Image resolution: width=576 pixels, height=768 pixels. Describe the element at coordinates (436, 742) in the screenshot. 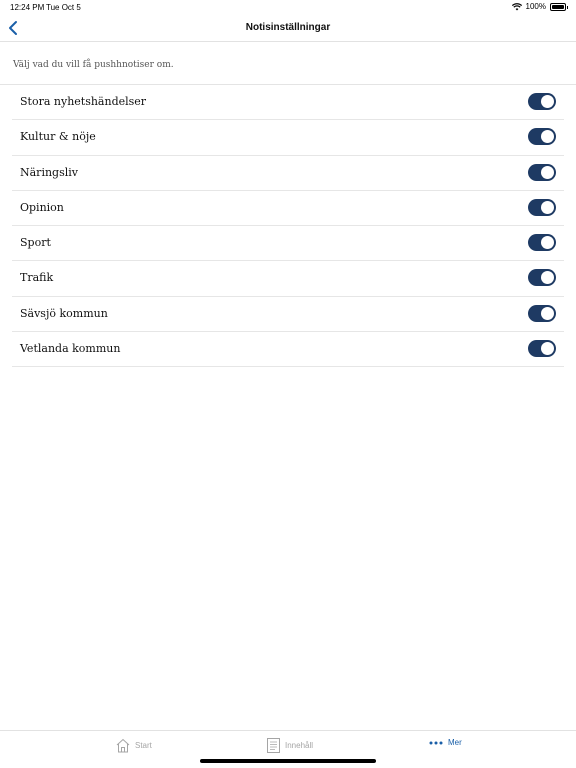

I see `more-icon` at that location.